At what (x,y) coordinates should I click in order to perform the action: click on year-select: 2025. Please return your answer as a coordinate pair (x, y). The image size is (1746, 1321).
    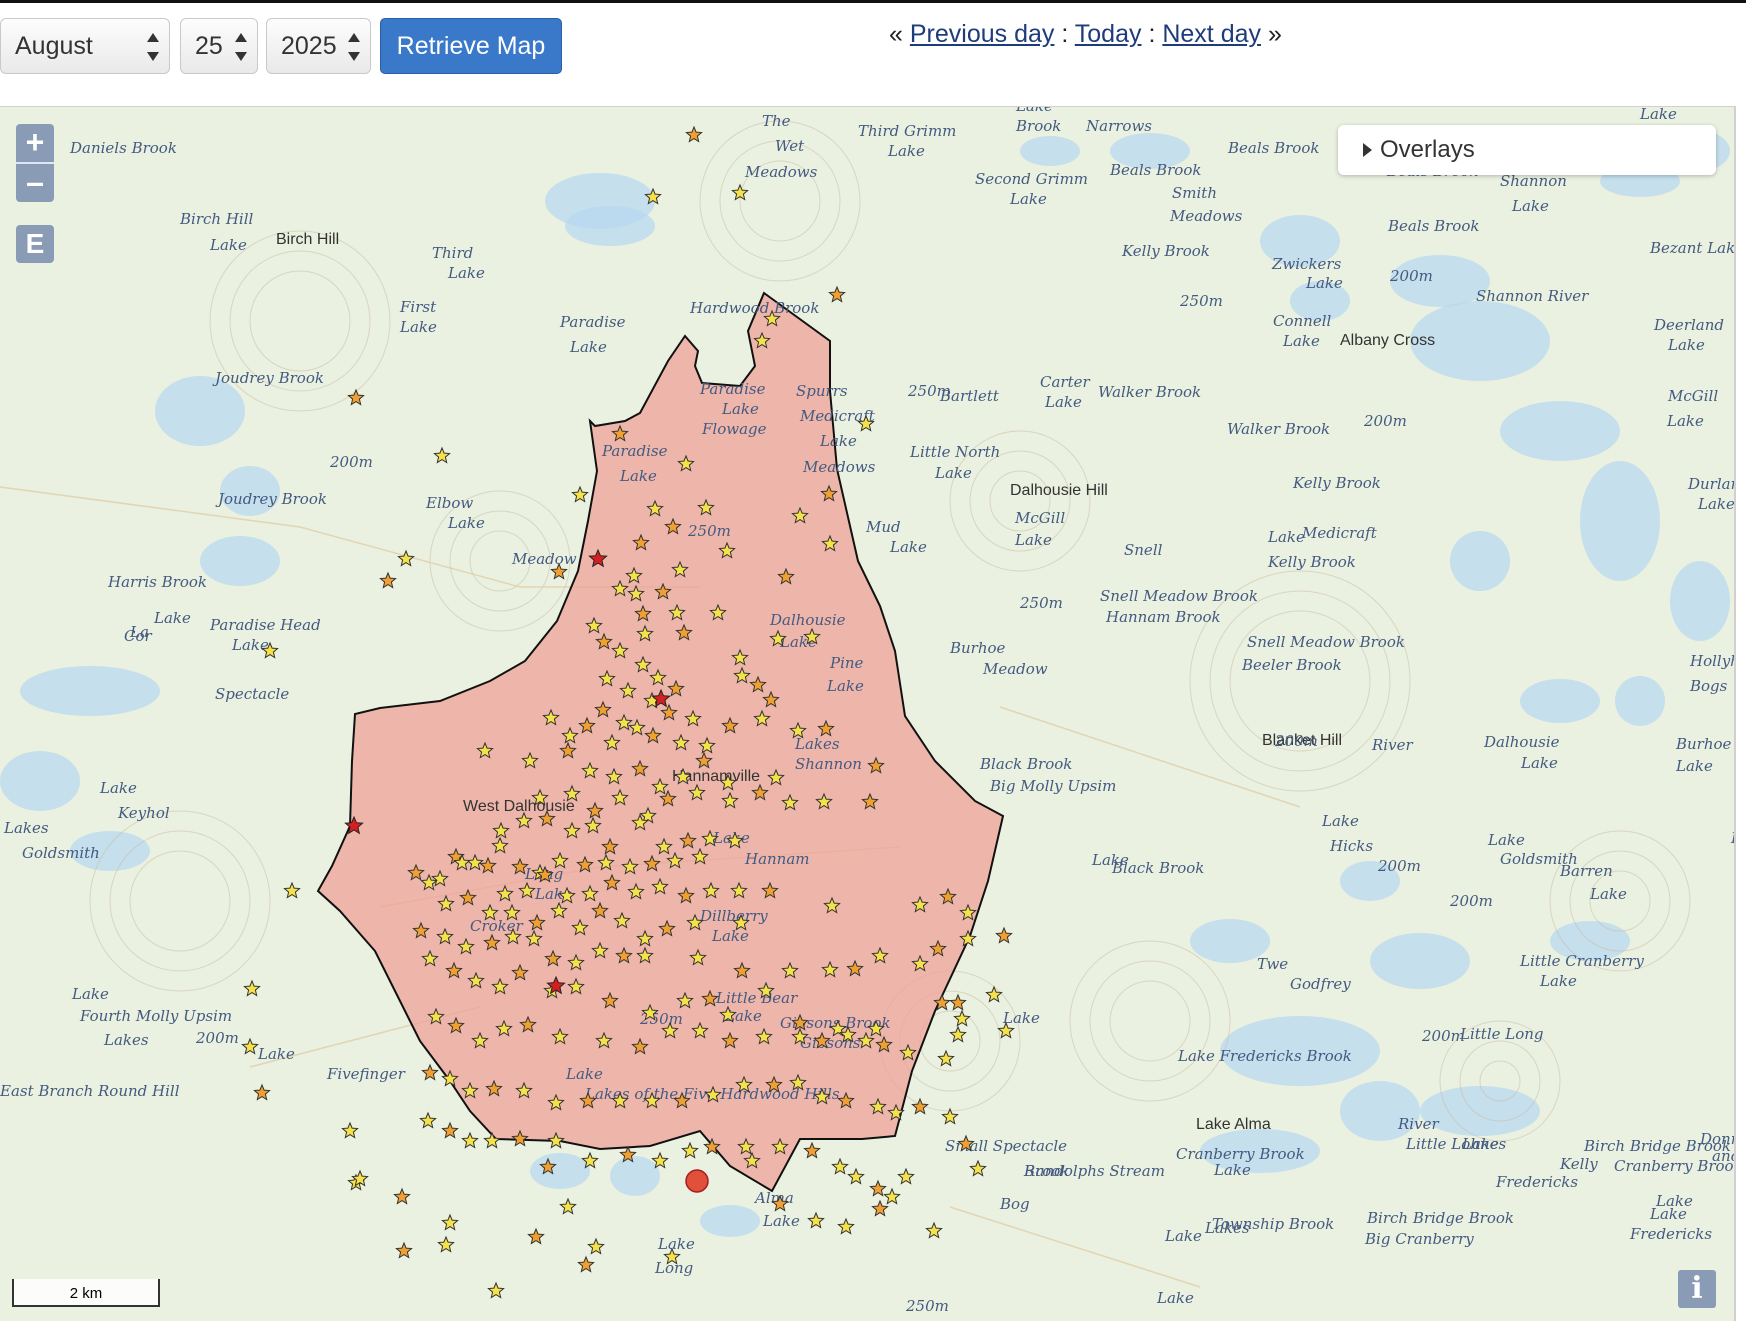
    Looking at the image, I should click on (318, 46).